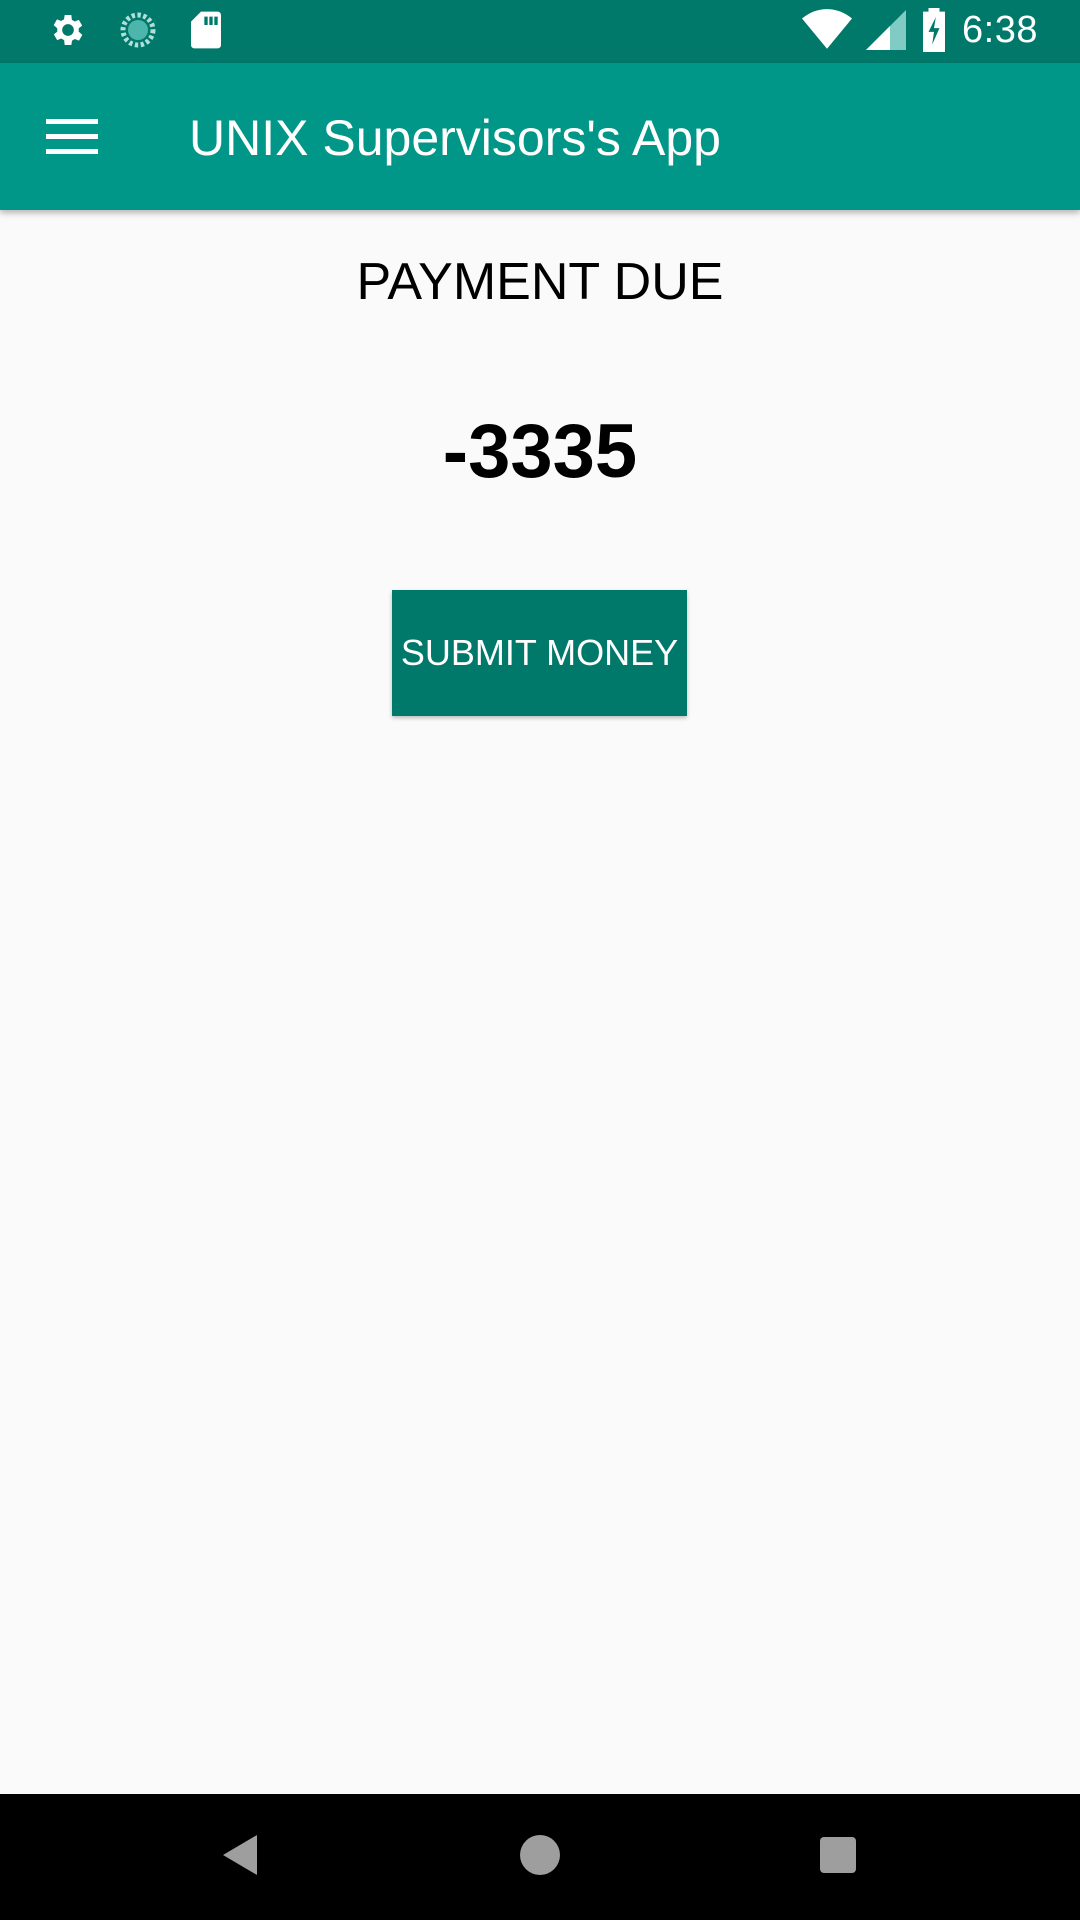 This screenshot has height=1920, width=1080. I want to click on recents-icon, so click(838, 1857).